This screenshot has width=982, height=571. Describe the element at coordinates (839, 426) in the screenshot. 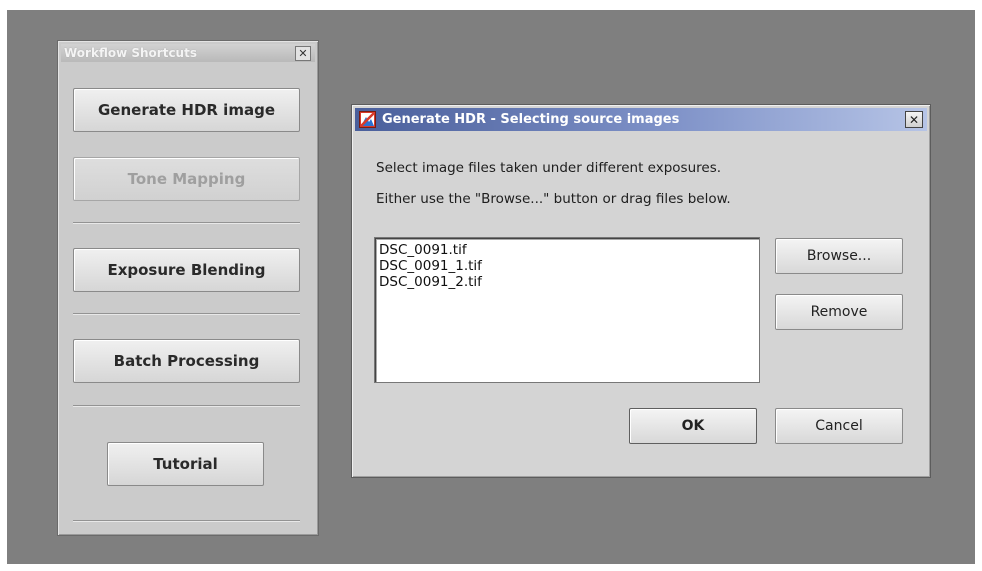

I see `cancel-button: Cancel` at that location.